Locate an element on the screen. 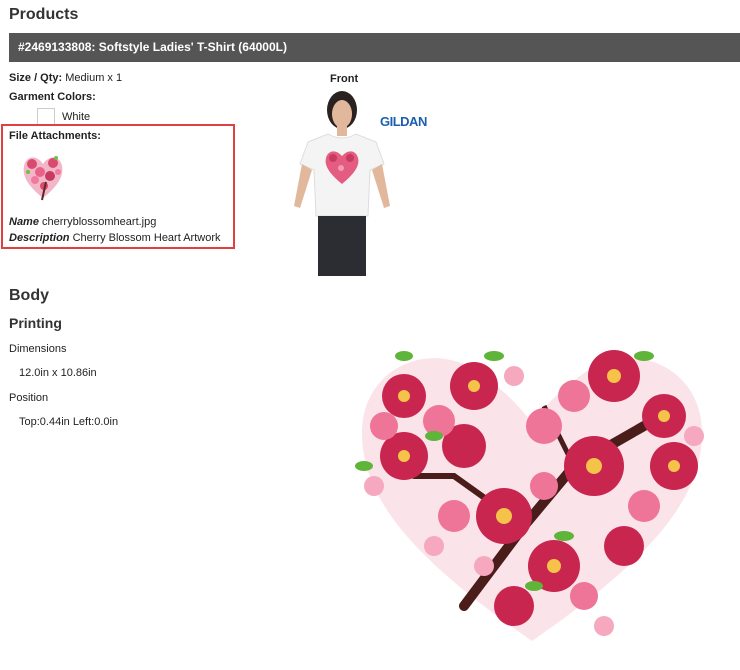 Image resolution: width=740 pixels, height=670 pixels. description-label: Description is located at coordinates (39, 238).